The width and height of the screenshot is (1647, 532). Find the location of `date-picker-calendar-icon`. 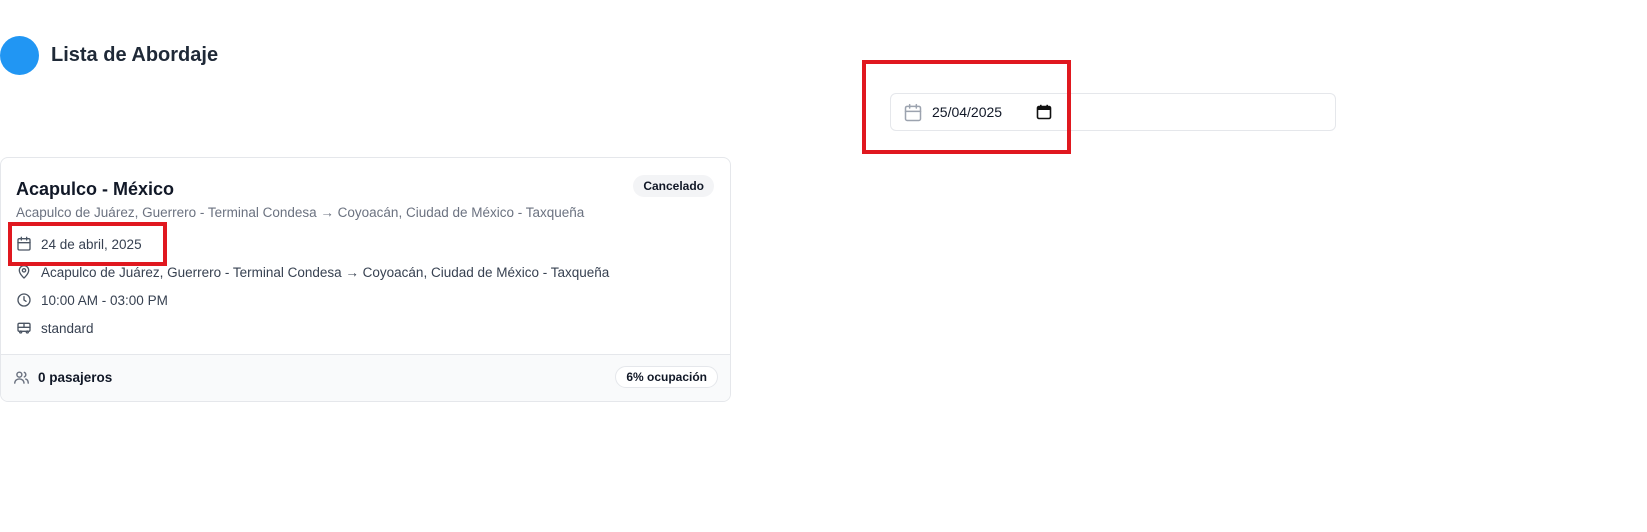

date-picker-calendar-icon is located at coordinates (1044, 112).